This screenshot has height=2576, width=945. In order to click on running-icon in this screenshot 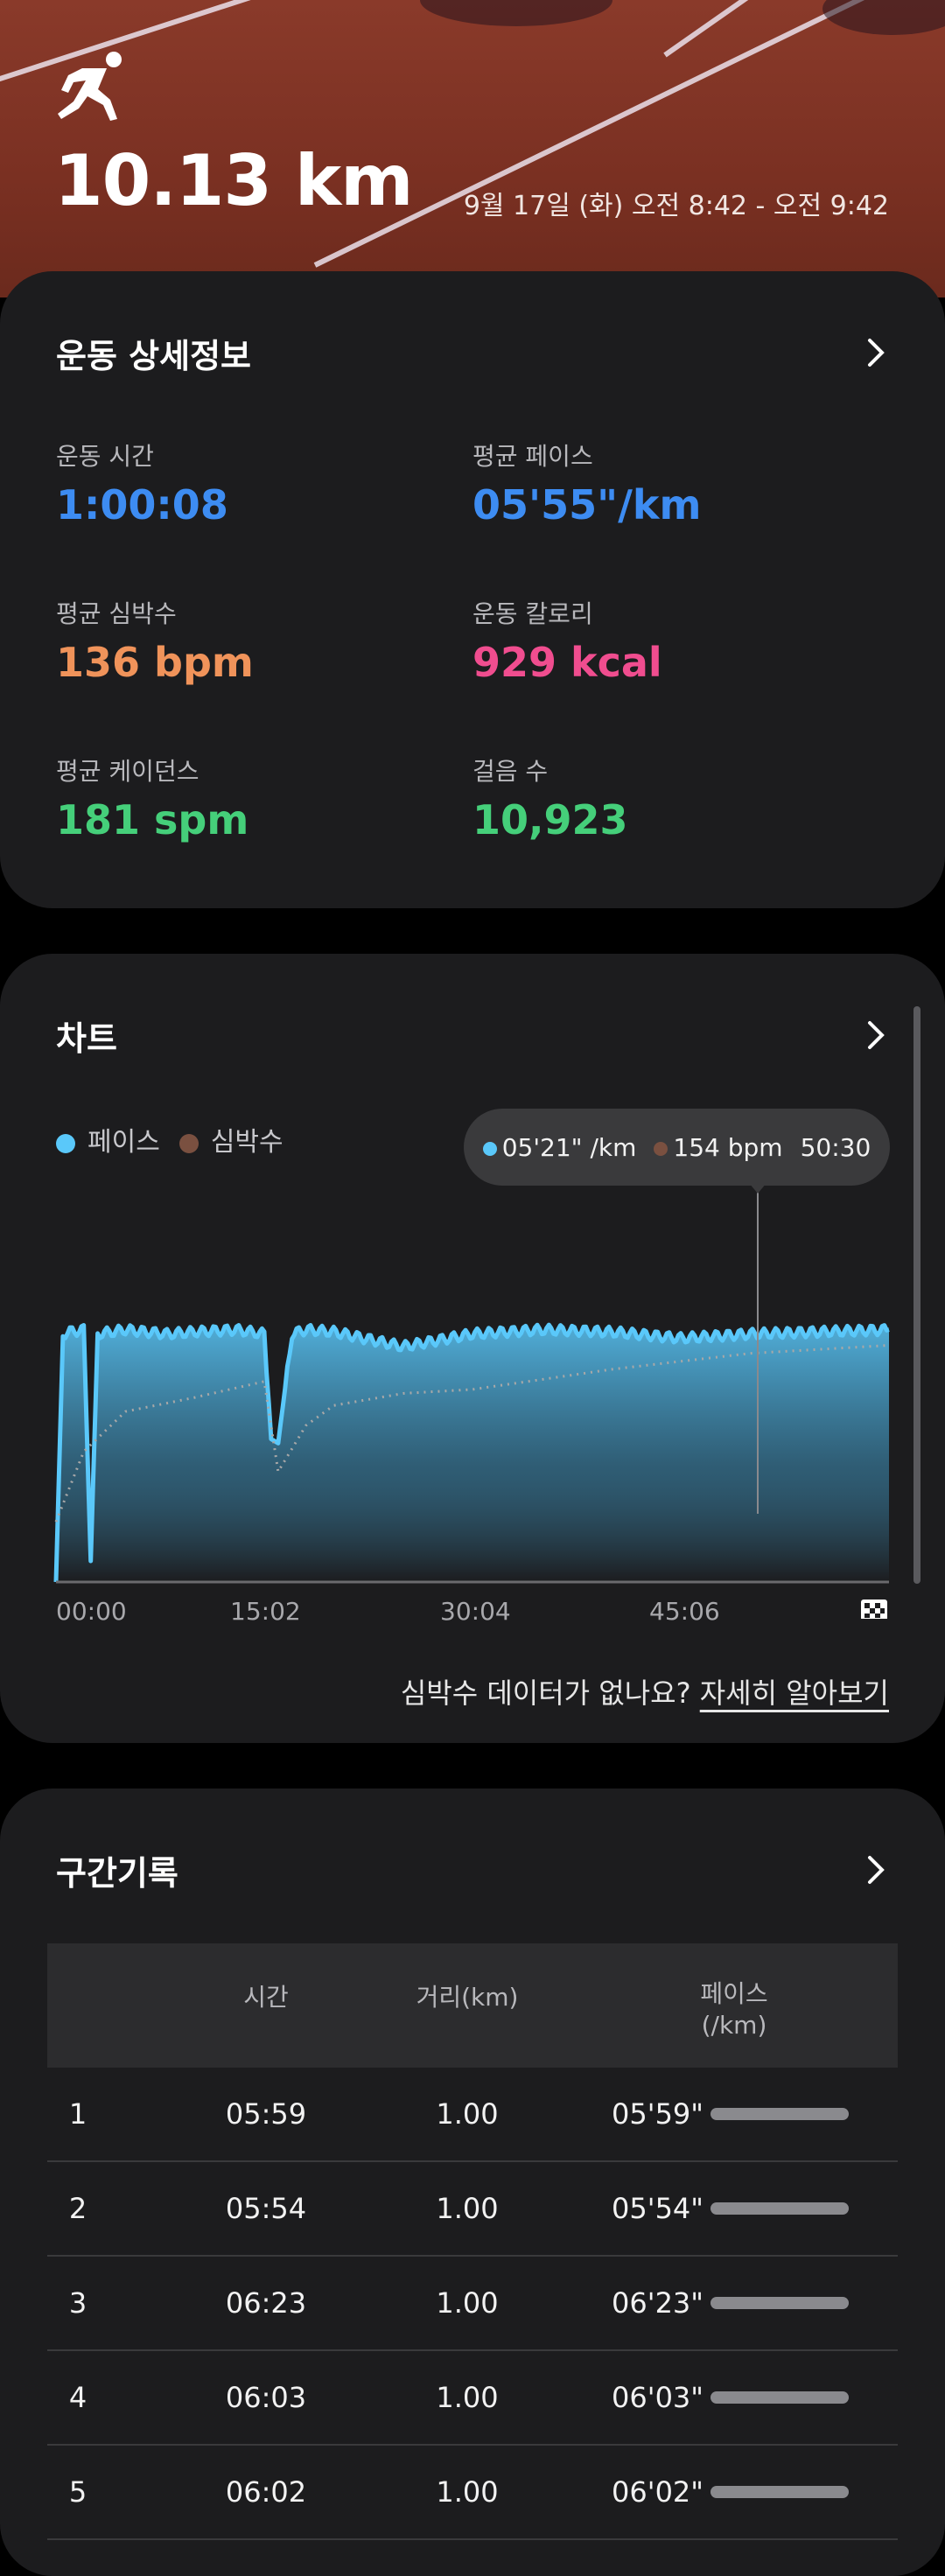, I will do `click(90, 86)`.